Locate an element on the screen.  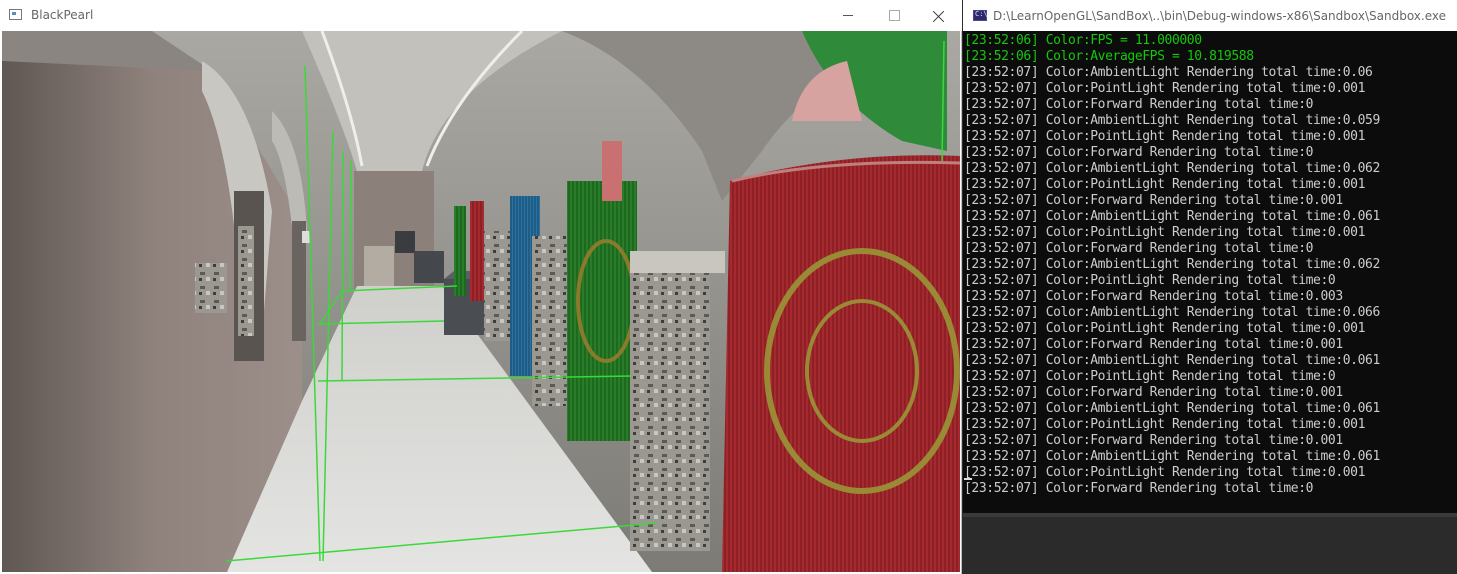
maximize-icon is located at coordinates (894, 15).